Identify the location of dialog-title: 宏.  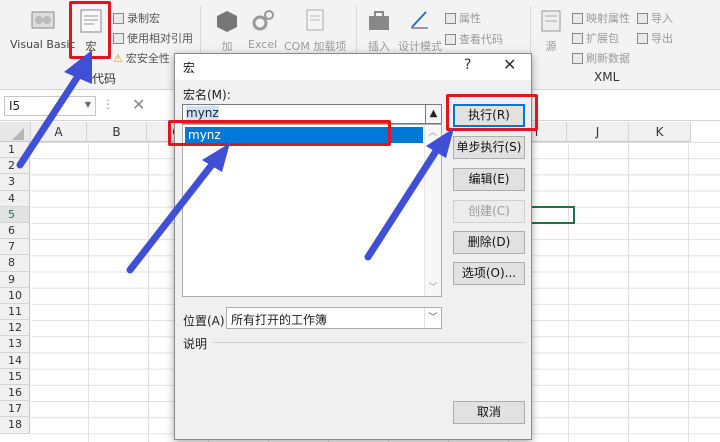
(189, 68).